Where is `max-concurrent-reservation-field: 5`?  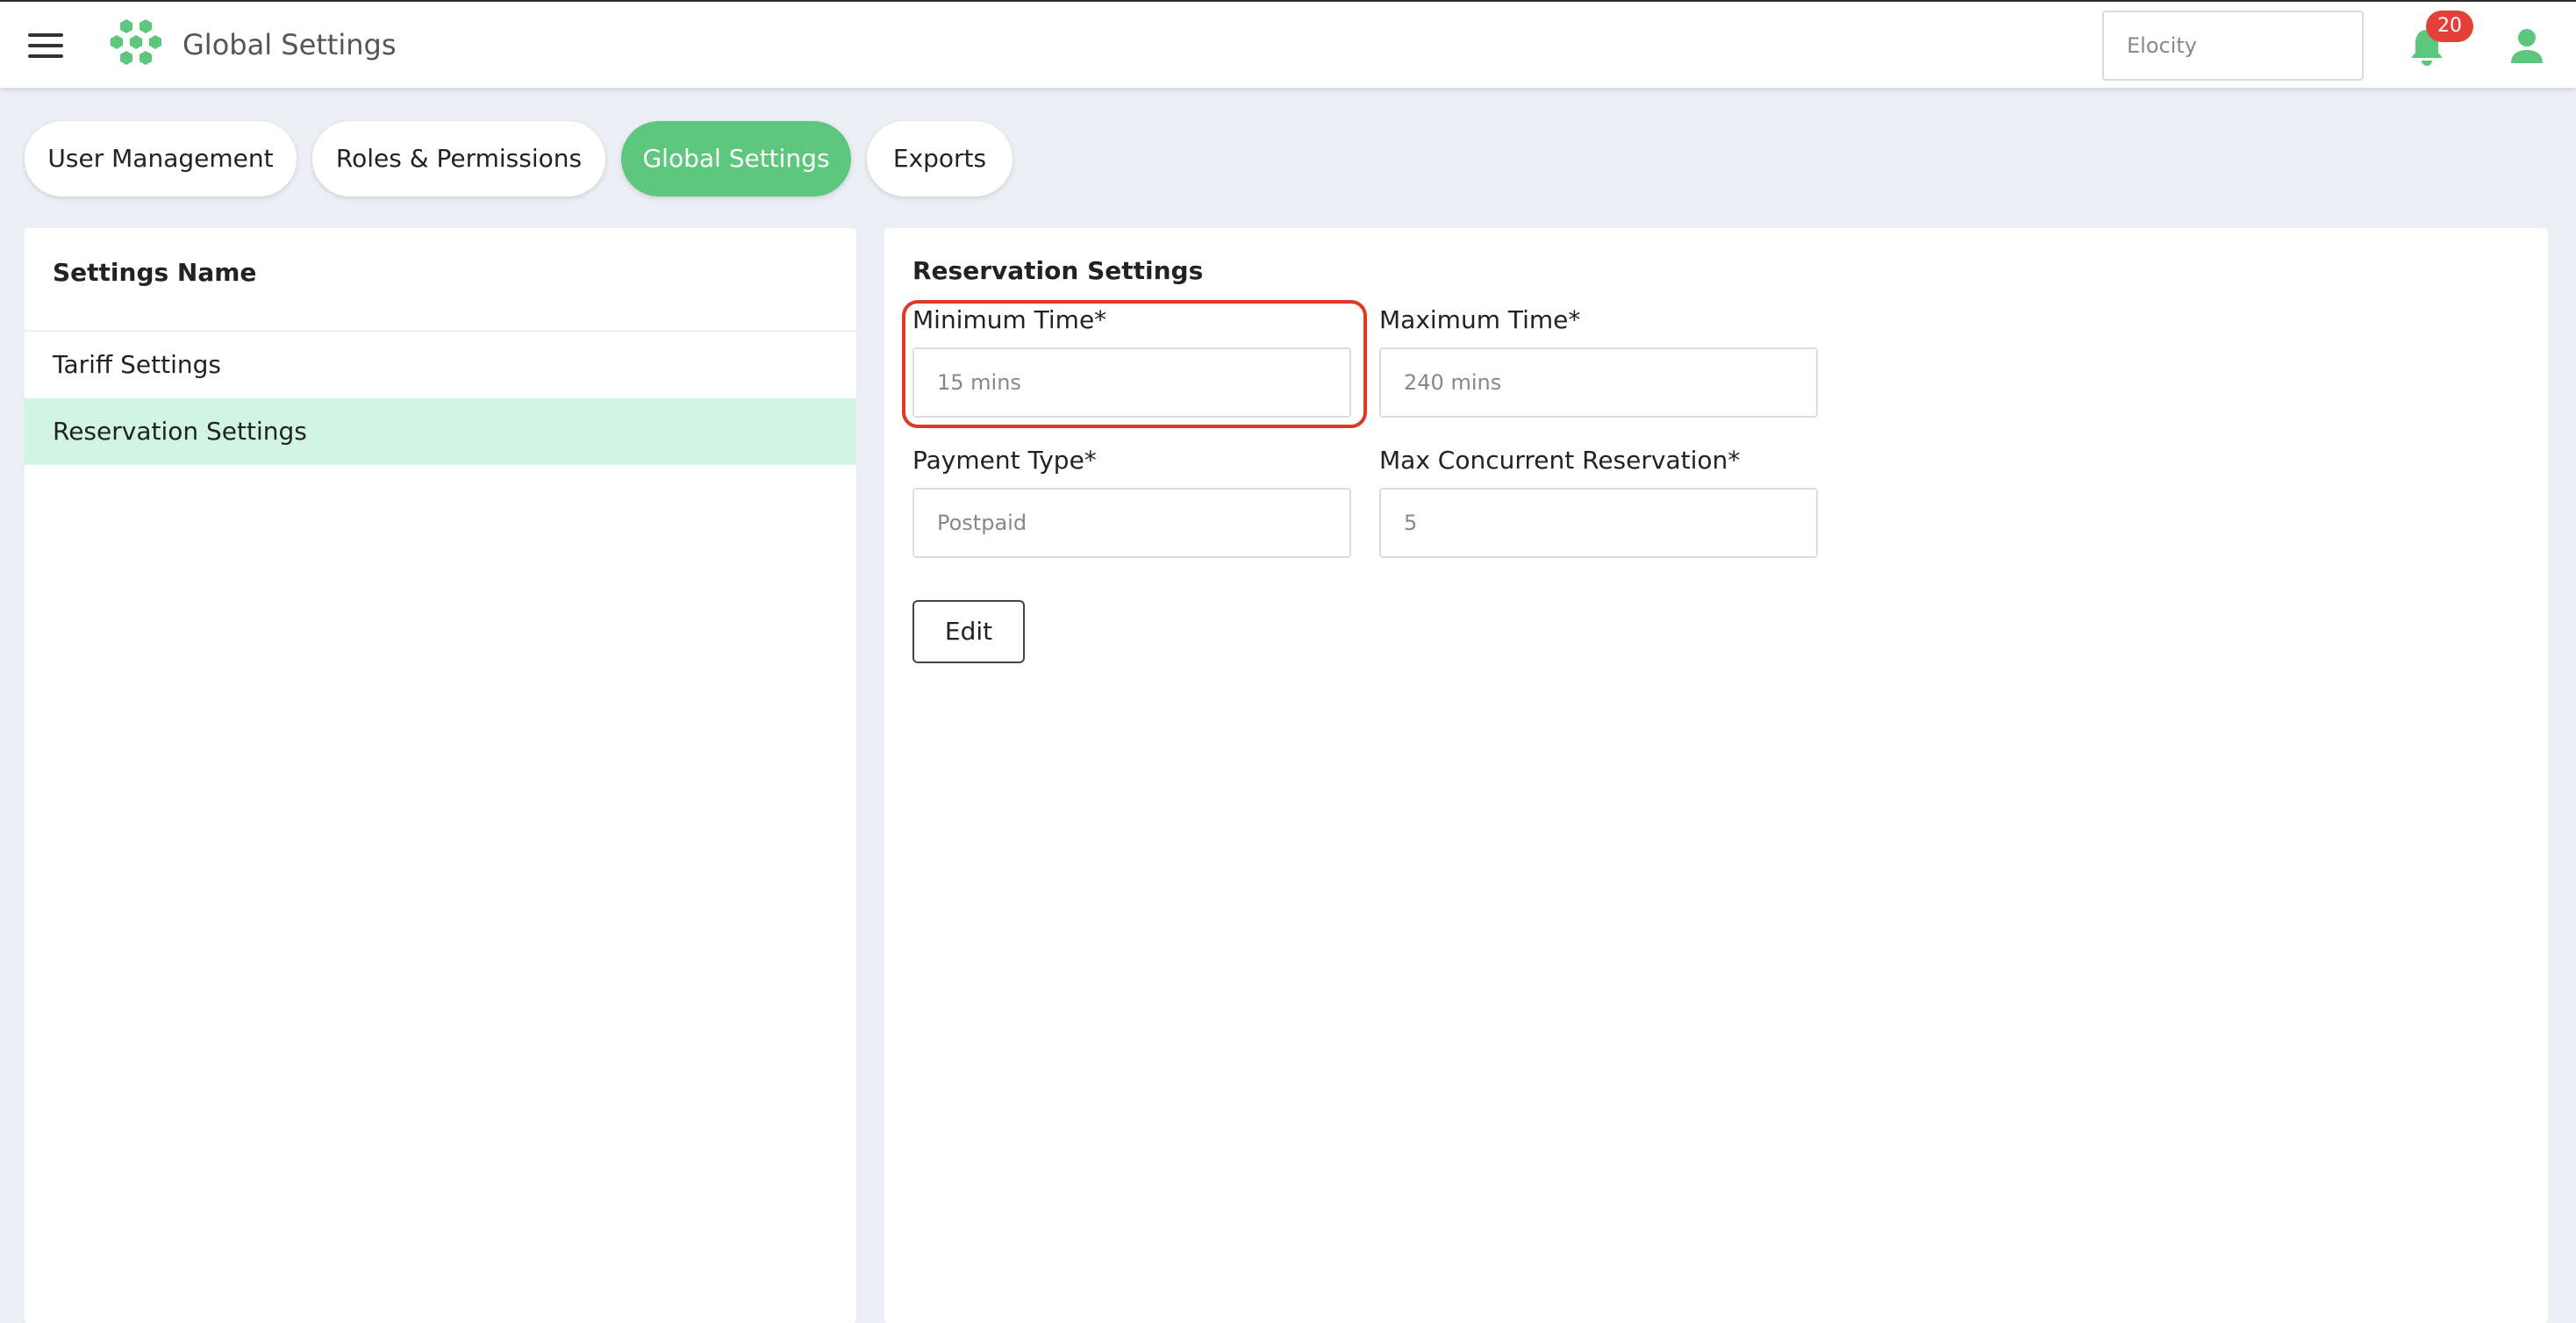 max-concurrent-reservation-field: 5 is located at coordinates (1598, 523).